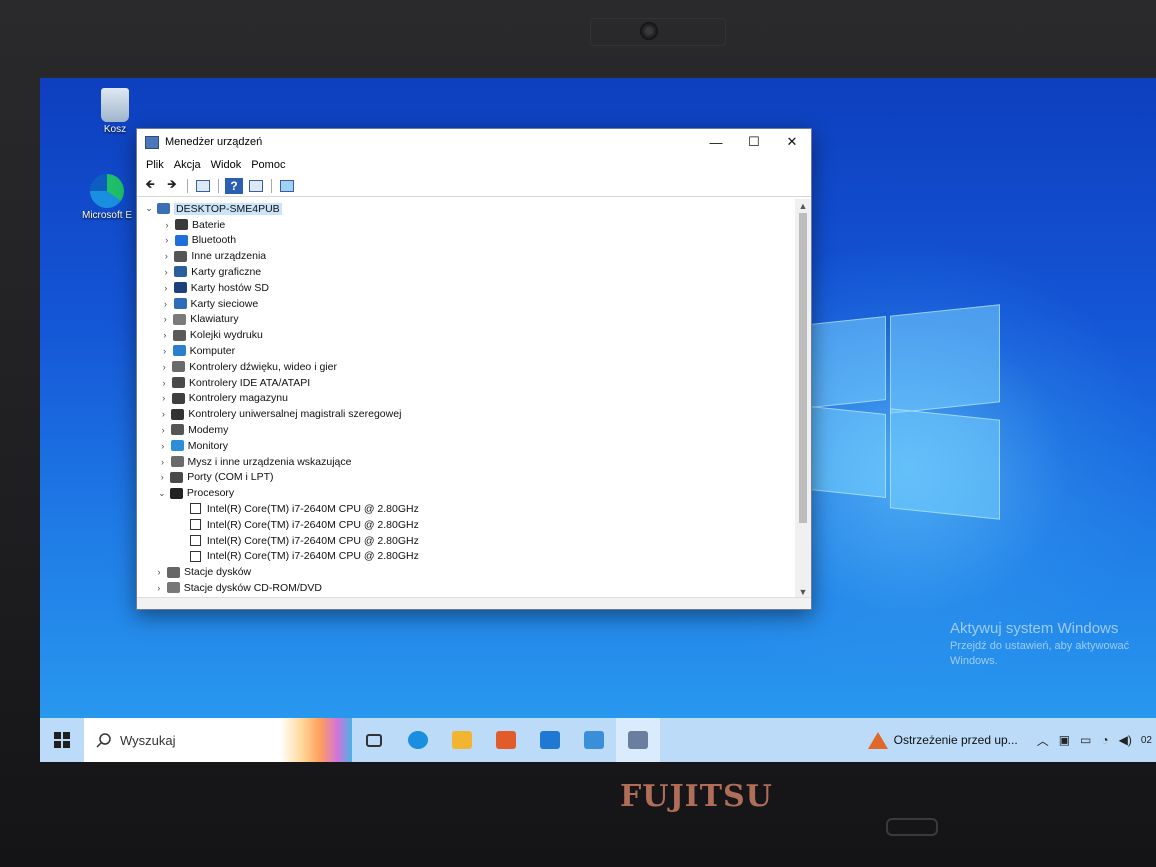 This screenshot has height=867, width=1156. I want to click on scroll-up-arrow-icon: ▲, so click(803, 206).